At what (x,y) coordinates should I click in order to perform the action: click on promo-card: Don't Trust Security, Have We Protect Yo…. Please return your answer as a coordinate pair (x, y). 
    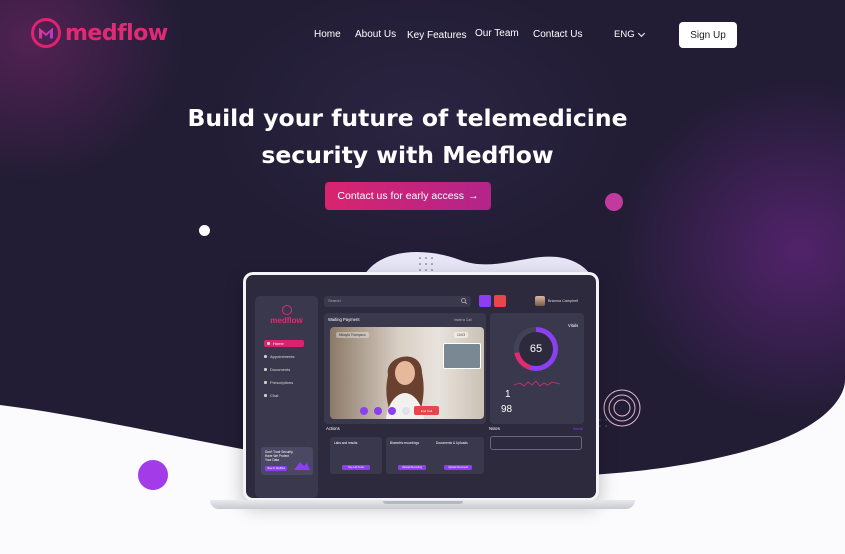
    Looking at the image, I should click on (287, 461).